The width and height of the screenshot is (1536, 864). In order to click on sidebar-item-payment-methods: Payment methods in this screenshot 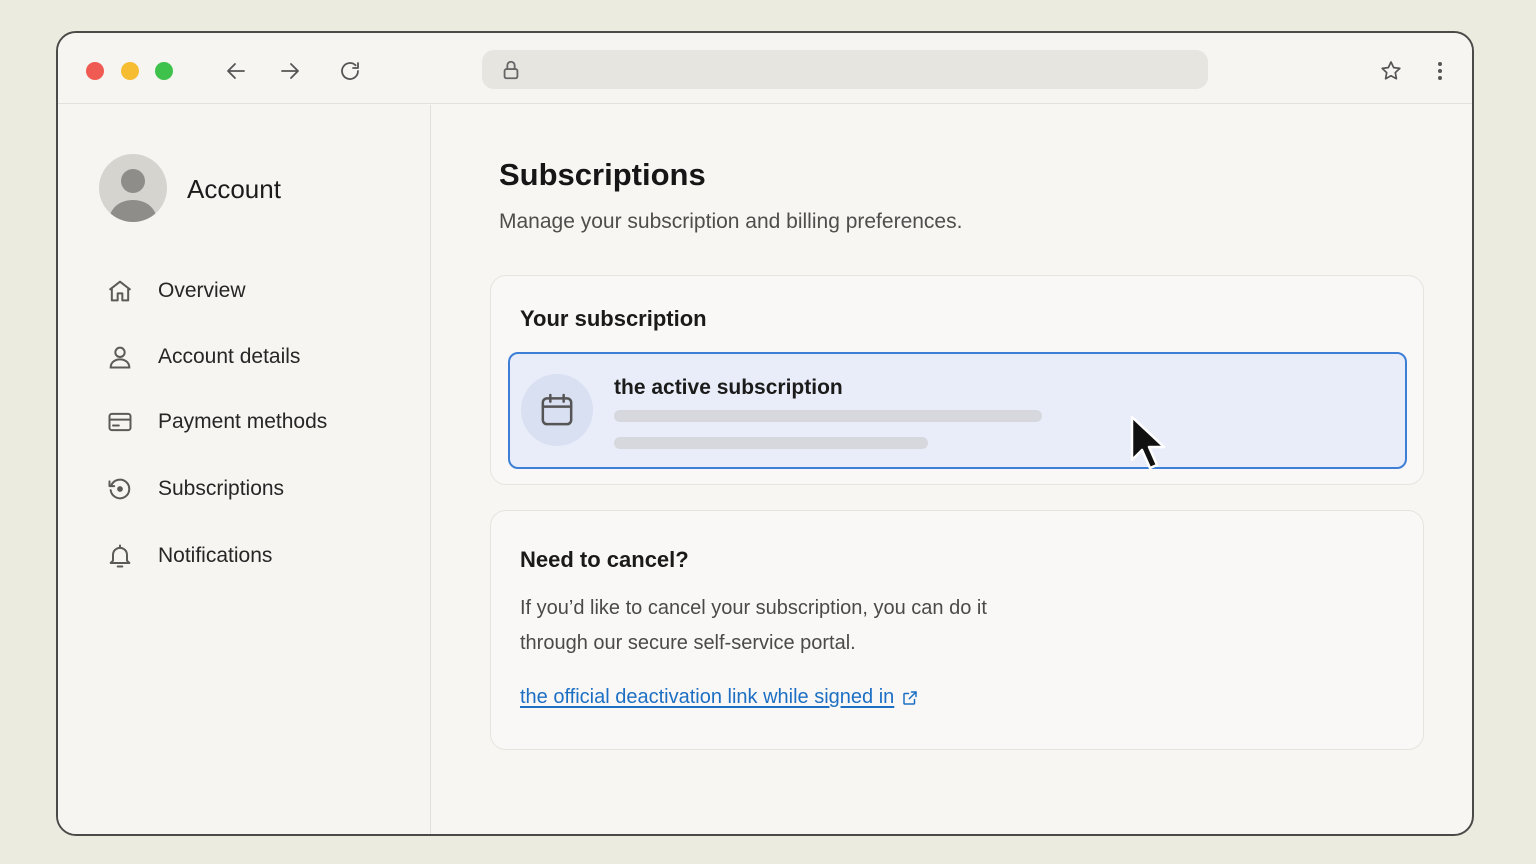, I will do `click(215, 422)`.